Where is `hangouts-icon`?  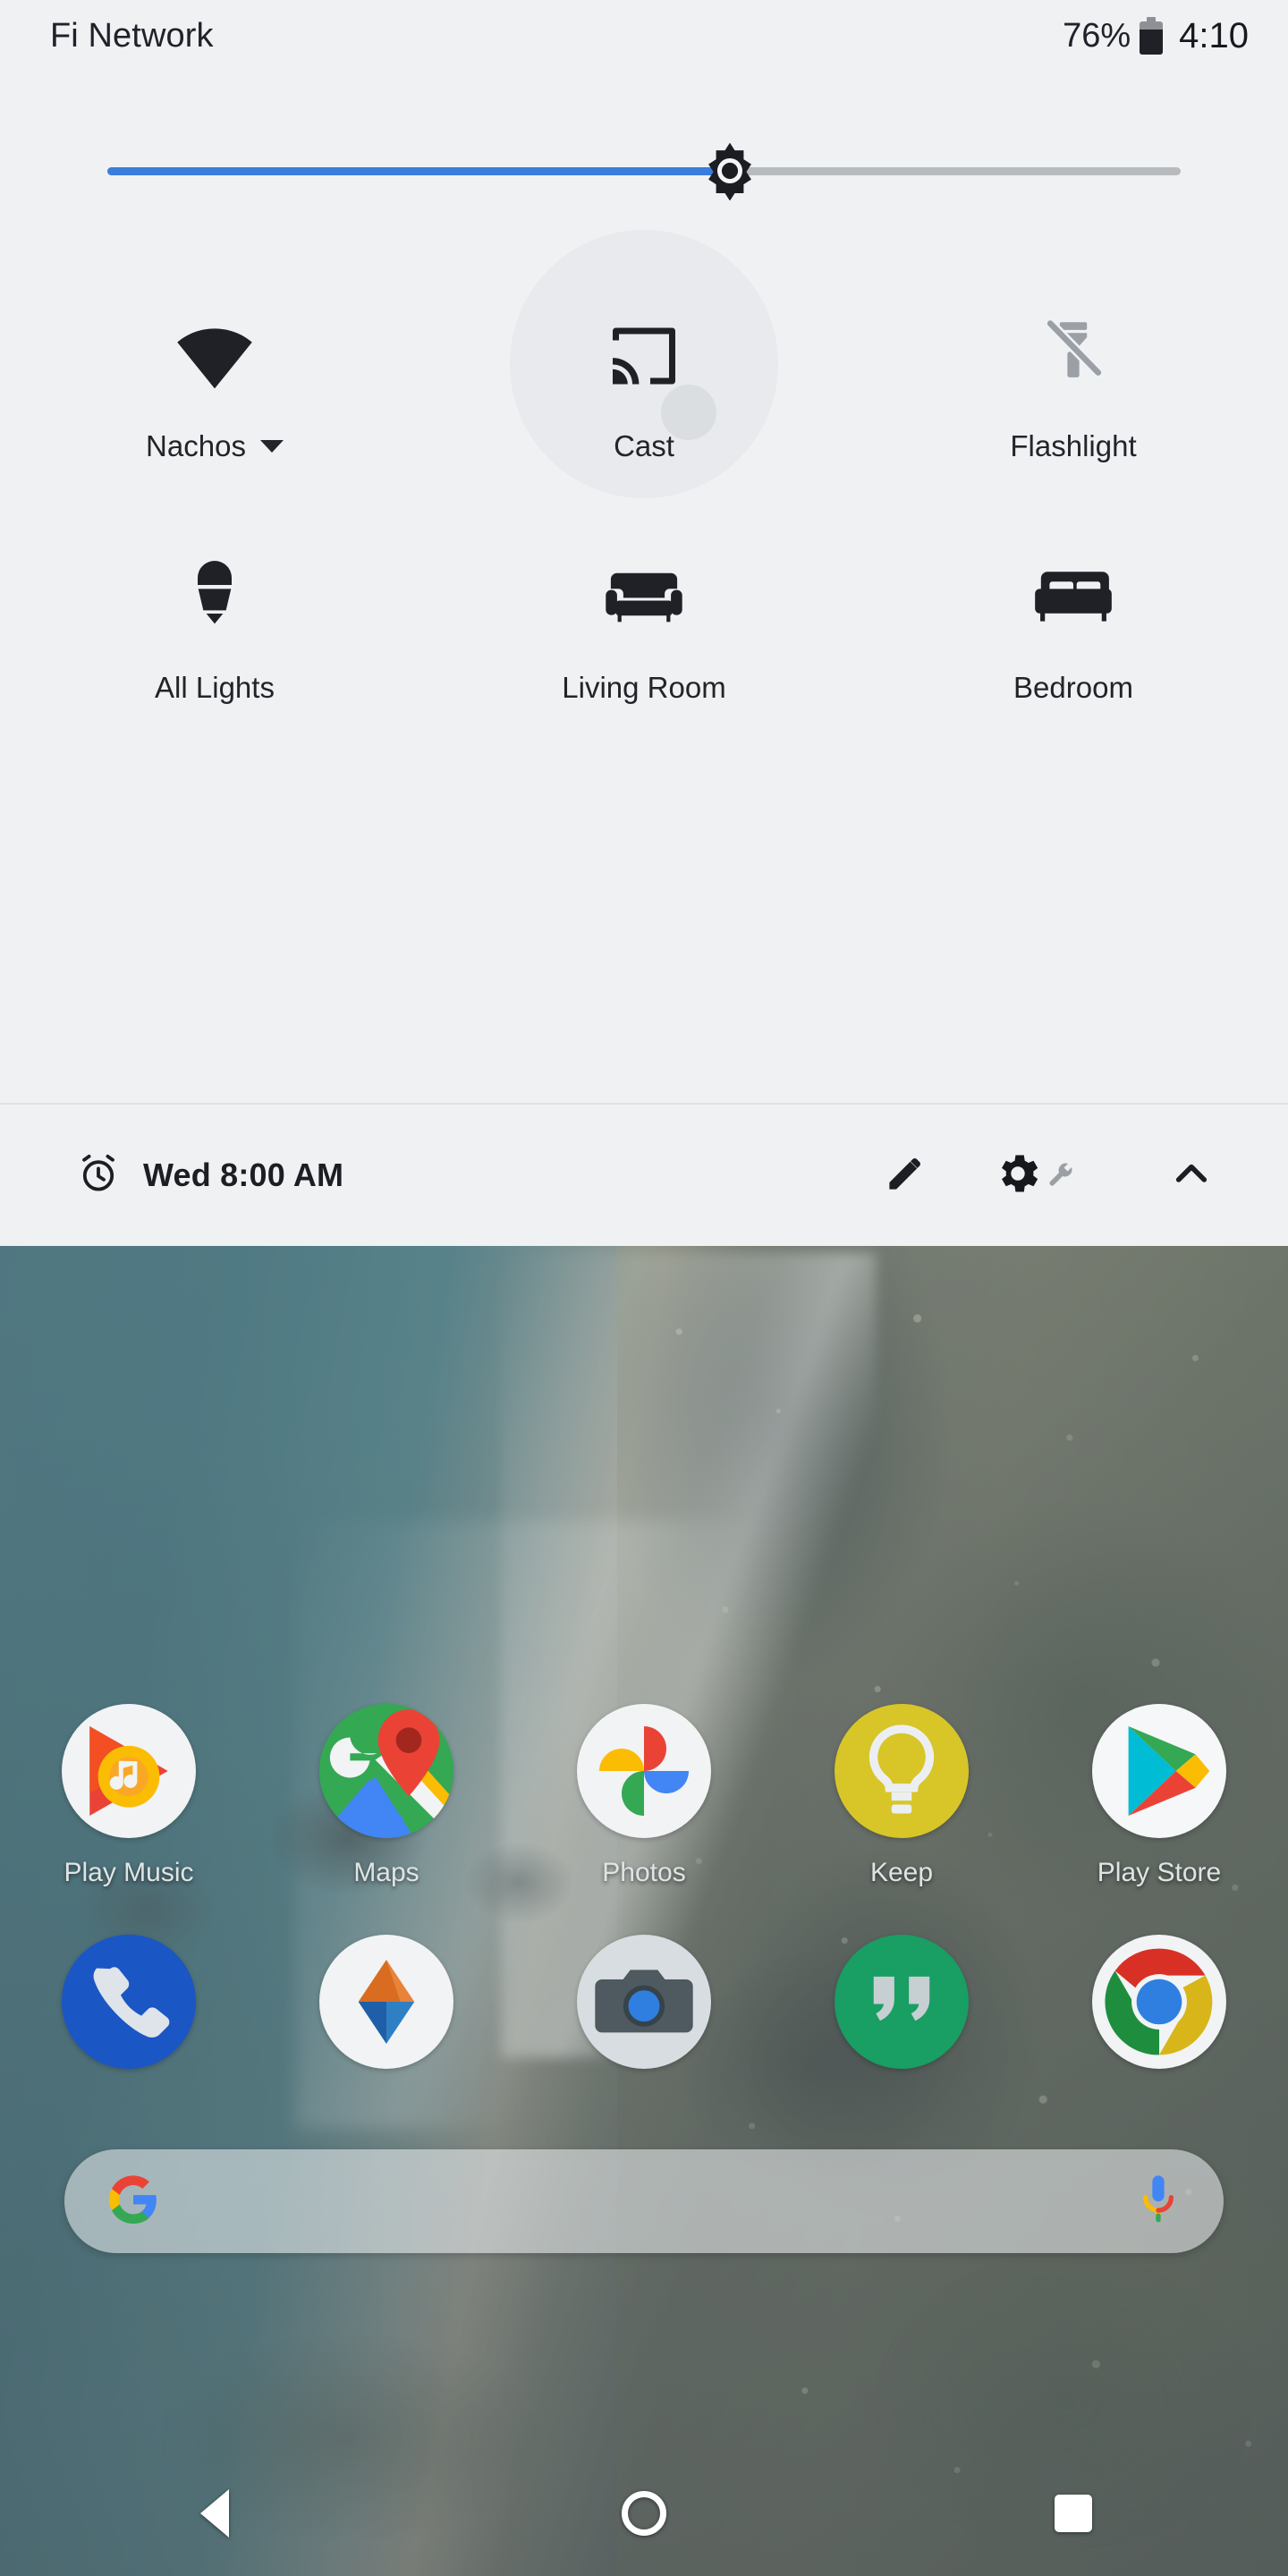 hangouts-icon is located at coordinates (902, 2002).